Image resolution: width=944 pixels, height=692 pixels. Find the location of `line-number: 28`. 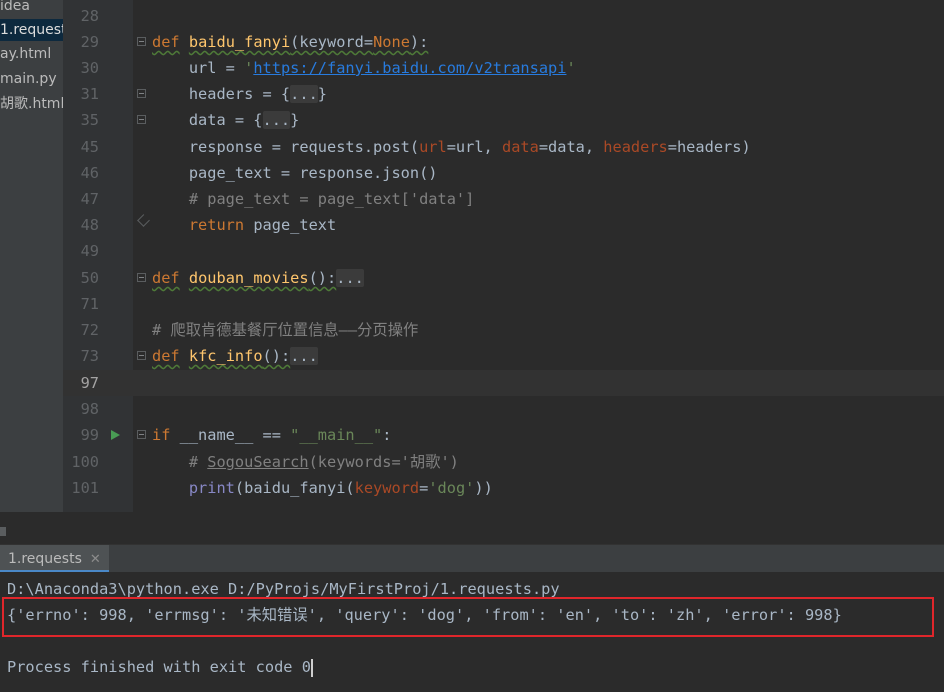

line-number: 28 is located at coordinates (89, 16).